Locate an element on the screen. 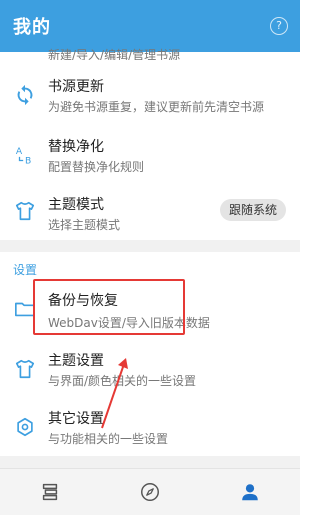 This screenshot has height=515, width=320. bookshelf-icon is located at coordinates (50, 492).